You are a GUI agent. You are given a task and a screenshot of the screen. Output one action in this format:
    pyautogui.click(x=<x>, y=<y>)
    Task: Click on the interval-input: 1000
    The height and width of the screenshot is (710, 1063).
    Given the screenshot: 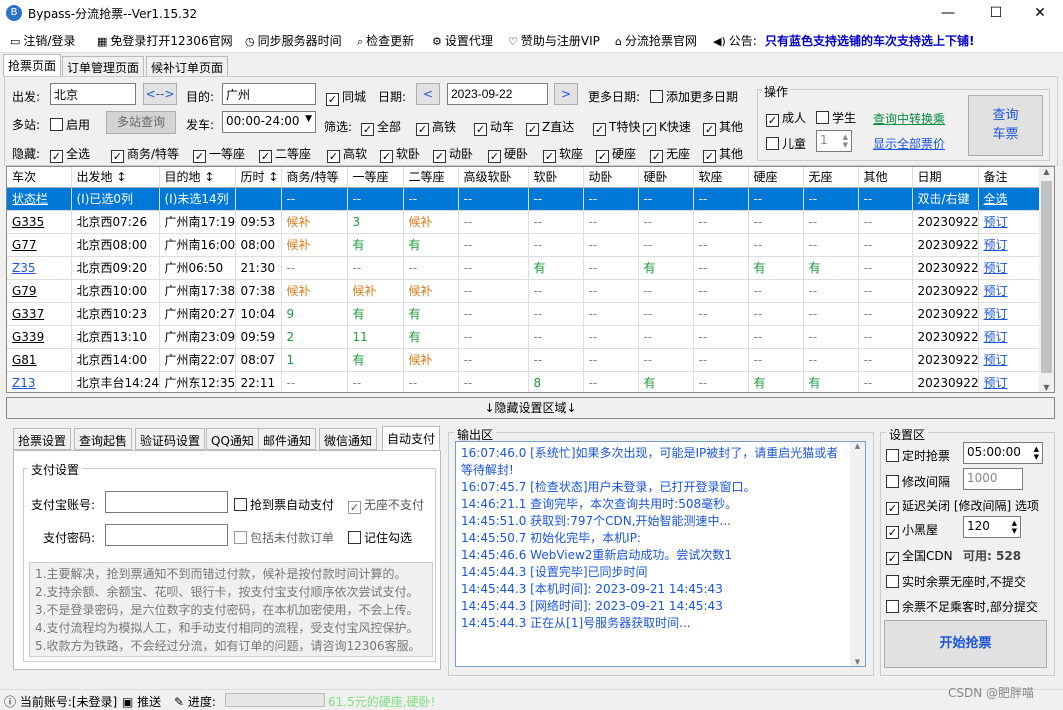 What is the action you would take?
    pyautogui.click(x=993, y=479)
    